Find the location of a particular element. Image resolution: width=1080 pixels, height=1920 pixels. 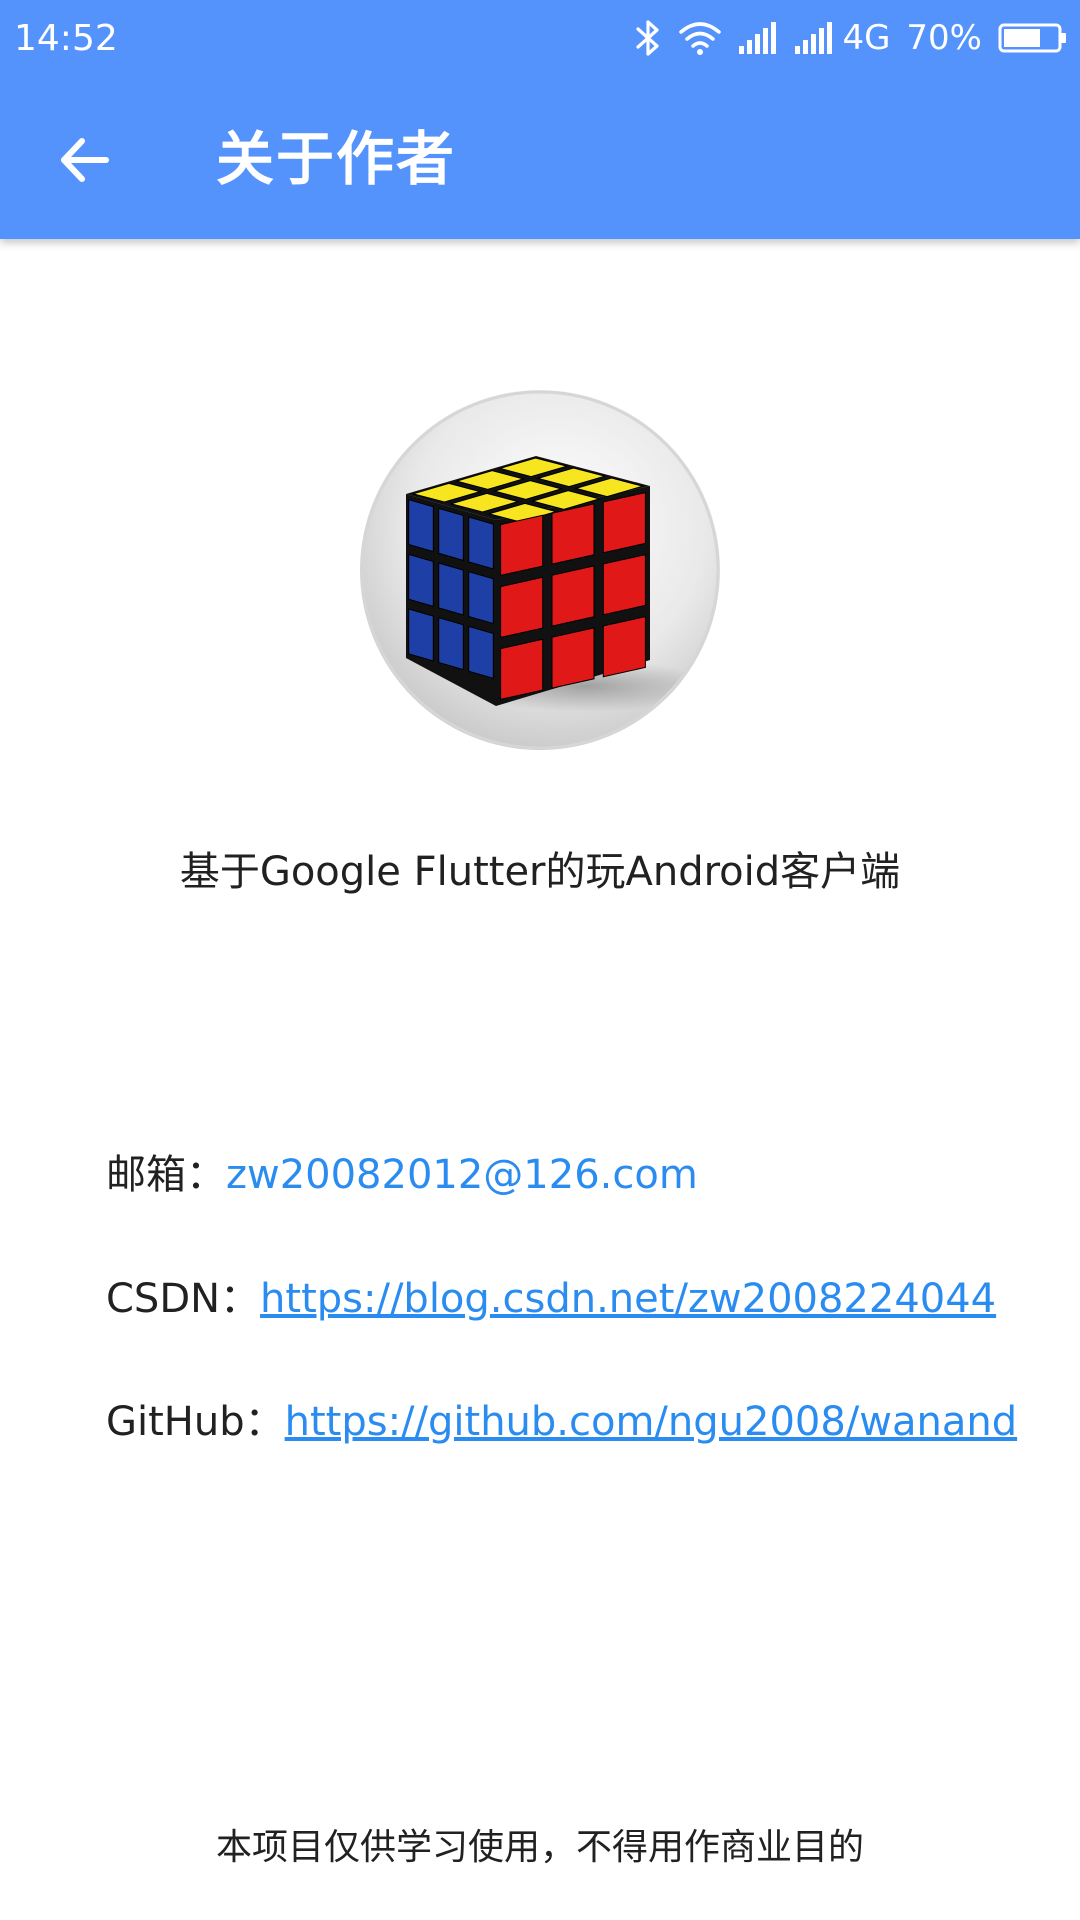

status-icons: 4G 70% is located at coordinates (851, 38).